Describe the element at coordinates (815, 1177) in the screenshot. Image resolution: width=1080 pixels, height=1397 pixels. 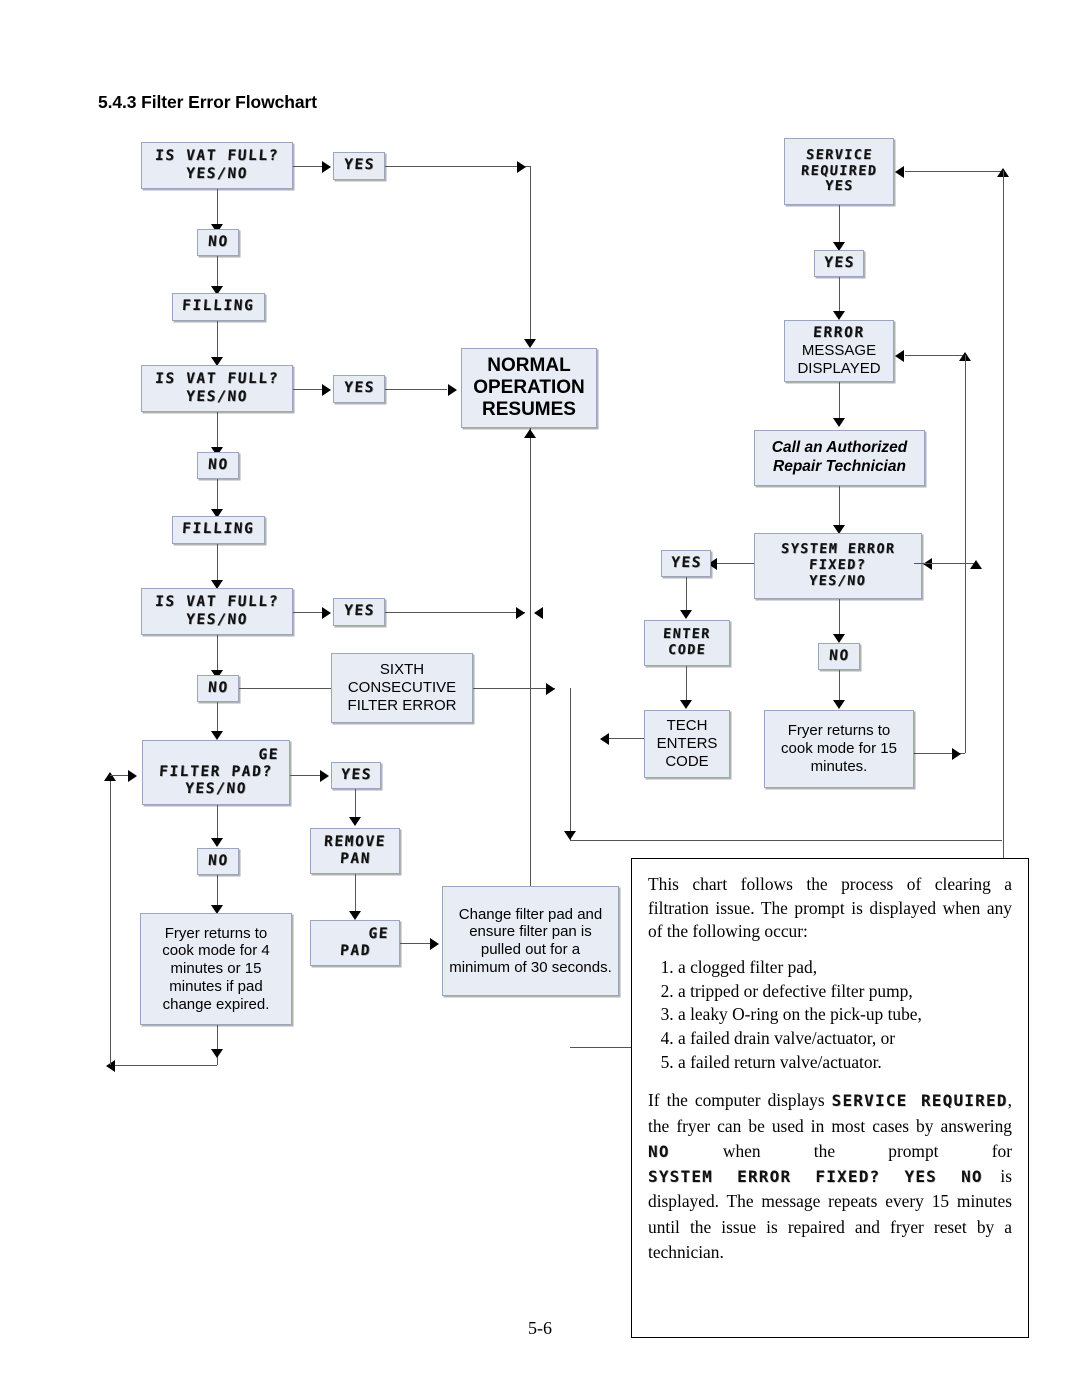
I see `lcd-inline-system-error-fixed: SYSTEM ERROR FIXED? YES NO` at that location.